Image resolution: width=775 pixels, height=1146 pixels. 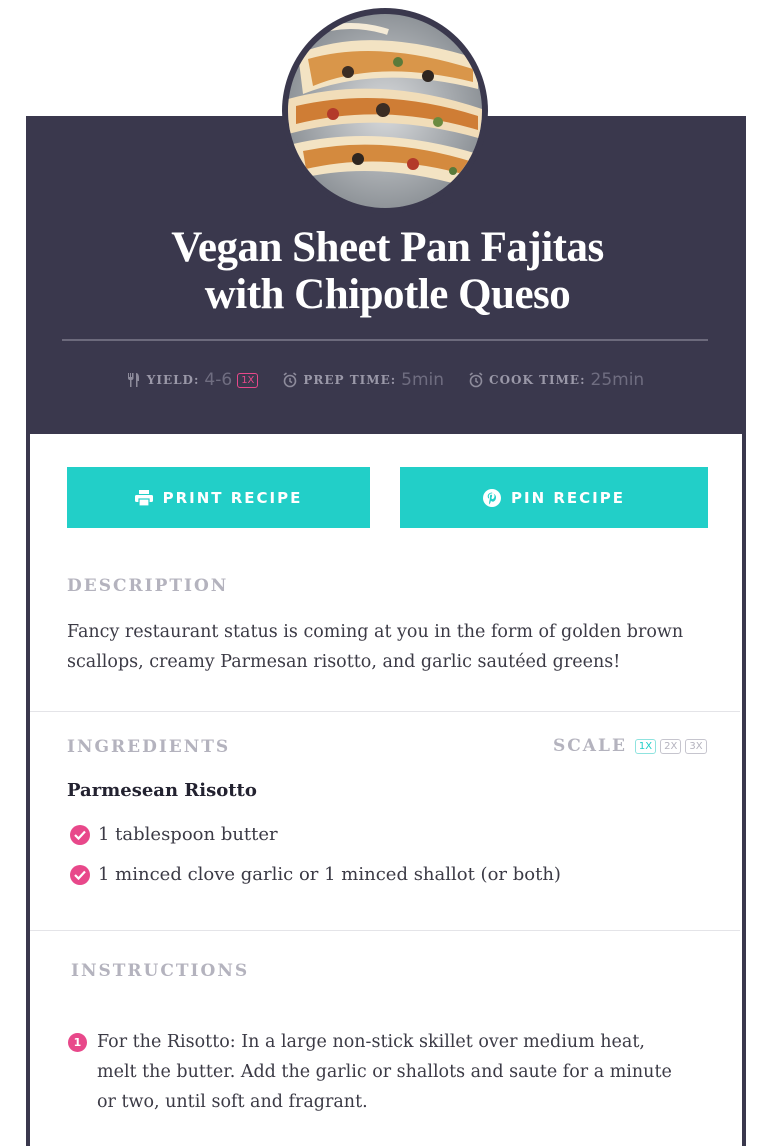 I want to click on cook-time-label: COOK TIME:, so click(x=537, y=380).